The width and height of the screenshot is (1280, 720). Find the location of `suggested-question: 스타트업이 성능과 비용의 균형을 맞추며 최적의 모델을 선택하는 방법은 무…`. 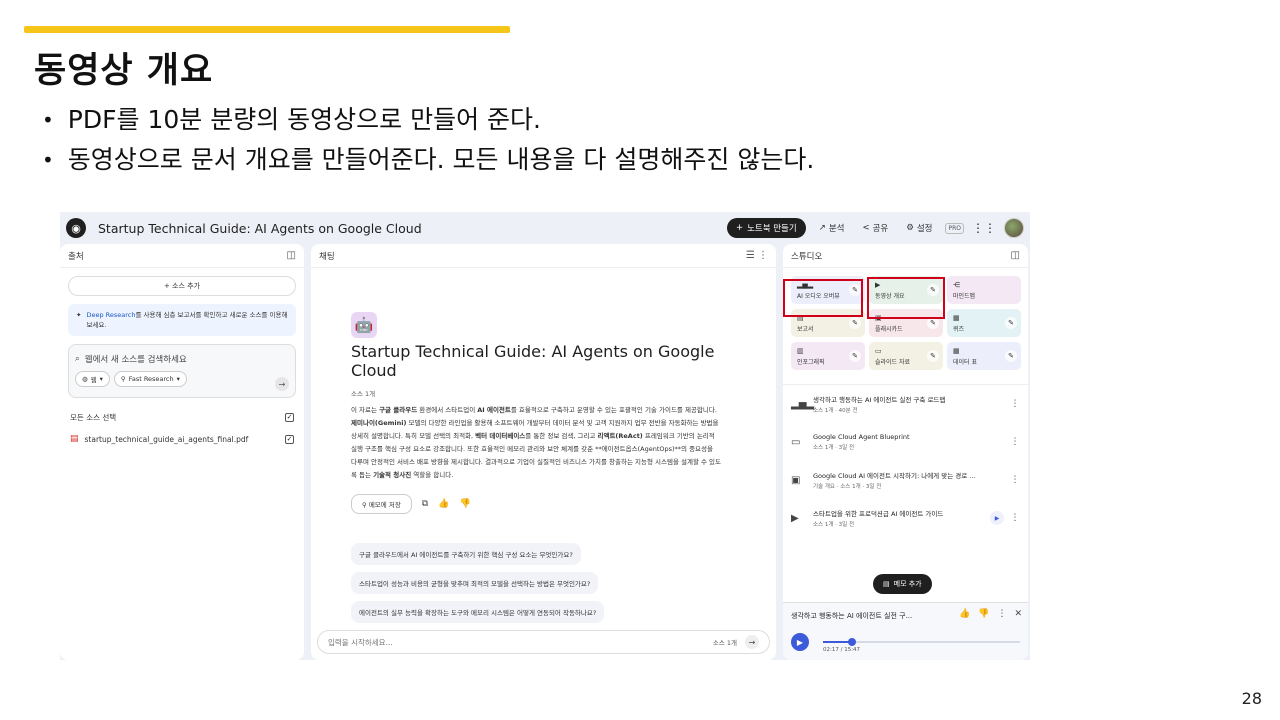

suggested-question: 스타트업이 성능과 비용의 균형을 맞추며 최적의 모델을 선택하는 방법은 무… is located at coordinates (475, 583).